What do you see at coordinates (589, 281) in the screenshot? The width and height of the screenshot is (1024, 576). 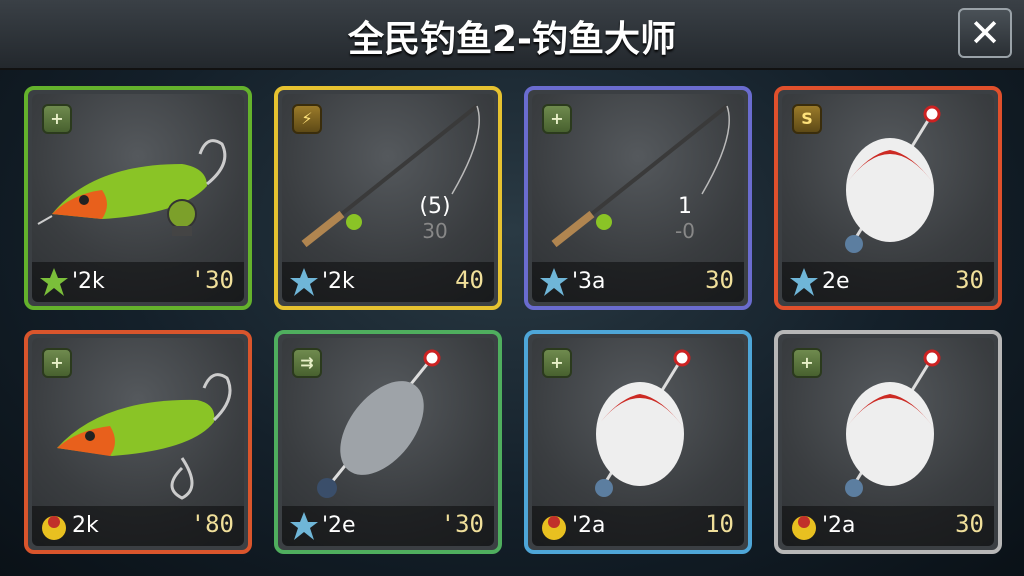 I see `item-code: '3a` at bounding box center [589, 281].